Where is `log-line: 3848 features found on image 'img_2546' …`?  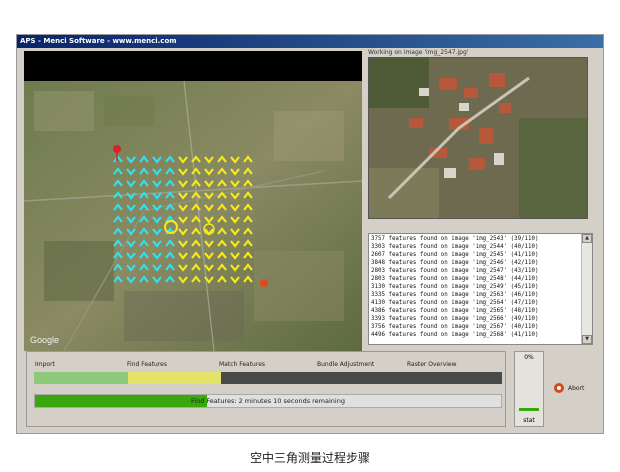
log-line: 3848 features found on image 'img_2546' … is located at coordinates (455, 263).